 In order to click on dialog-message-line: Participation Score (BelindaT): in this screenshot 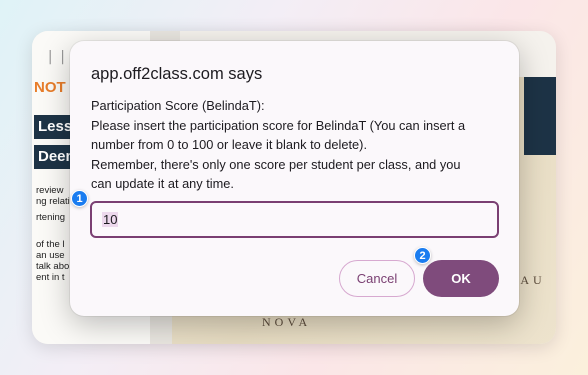, I will do `click(178, 105)`.